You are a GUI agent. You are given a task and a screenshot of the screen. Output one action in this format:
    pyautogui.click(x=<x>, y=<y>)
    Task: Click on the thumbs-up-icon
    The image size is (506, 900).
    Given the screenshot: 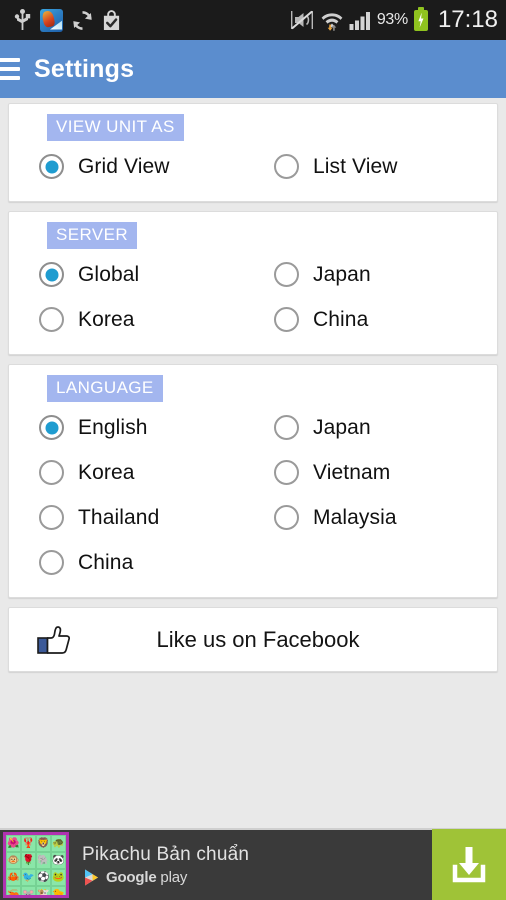 What is the action you would take?
    pyautogui.click(x=53, y=639)
    